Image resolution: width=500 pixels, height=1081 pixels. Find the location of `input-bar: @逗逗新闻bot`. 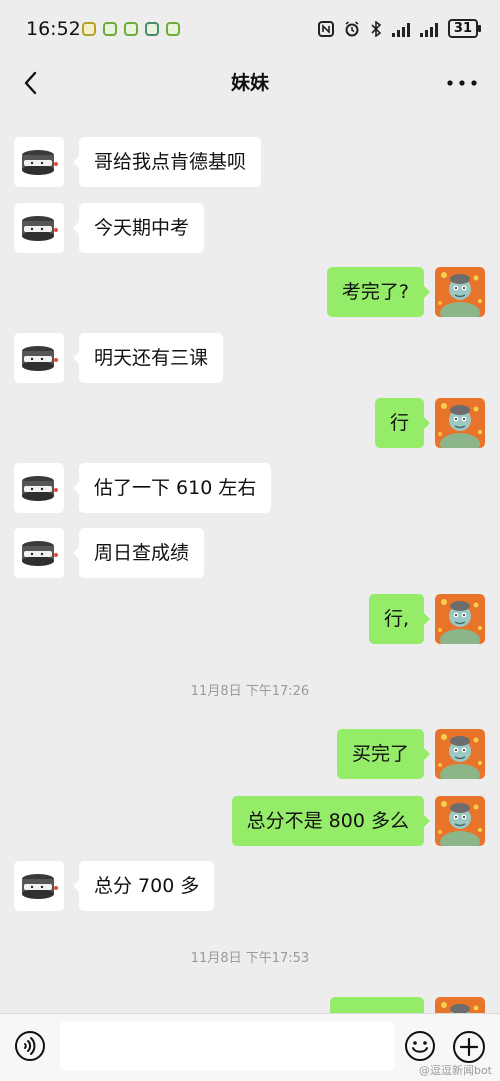

input-bar: @逗逗新闻bot is located at coordinates (250, 1047).